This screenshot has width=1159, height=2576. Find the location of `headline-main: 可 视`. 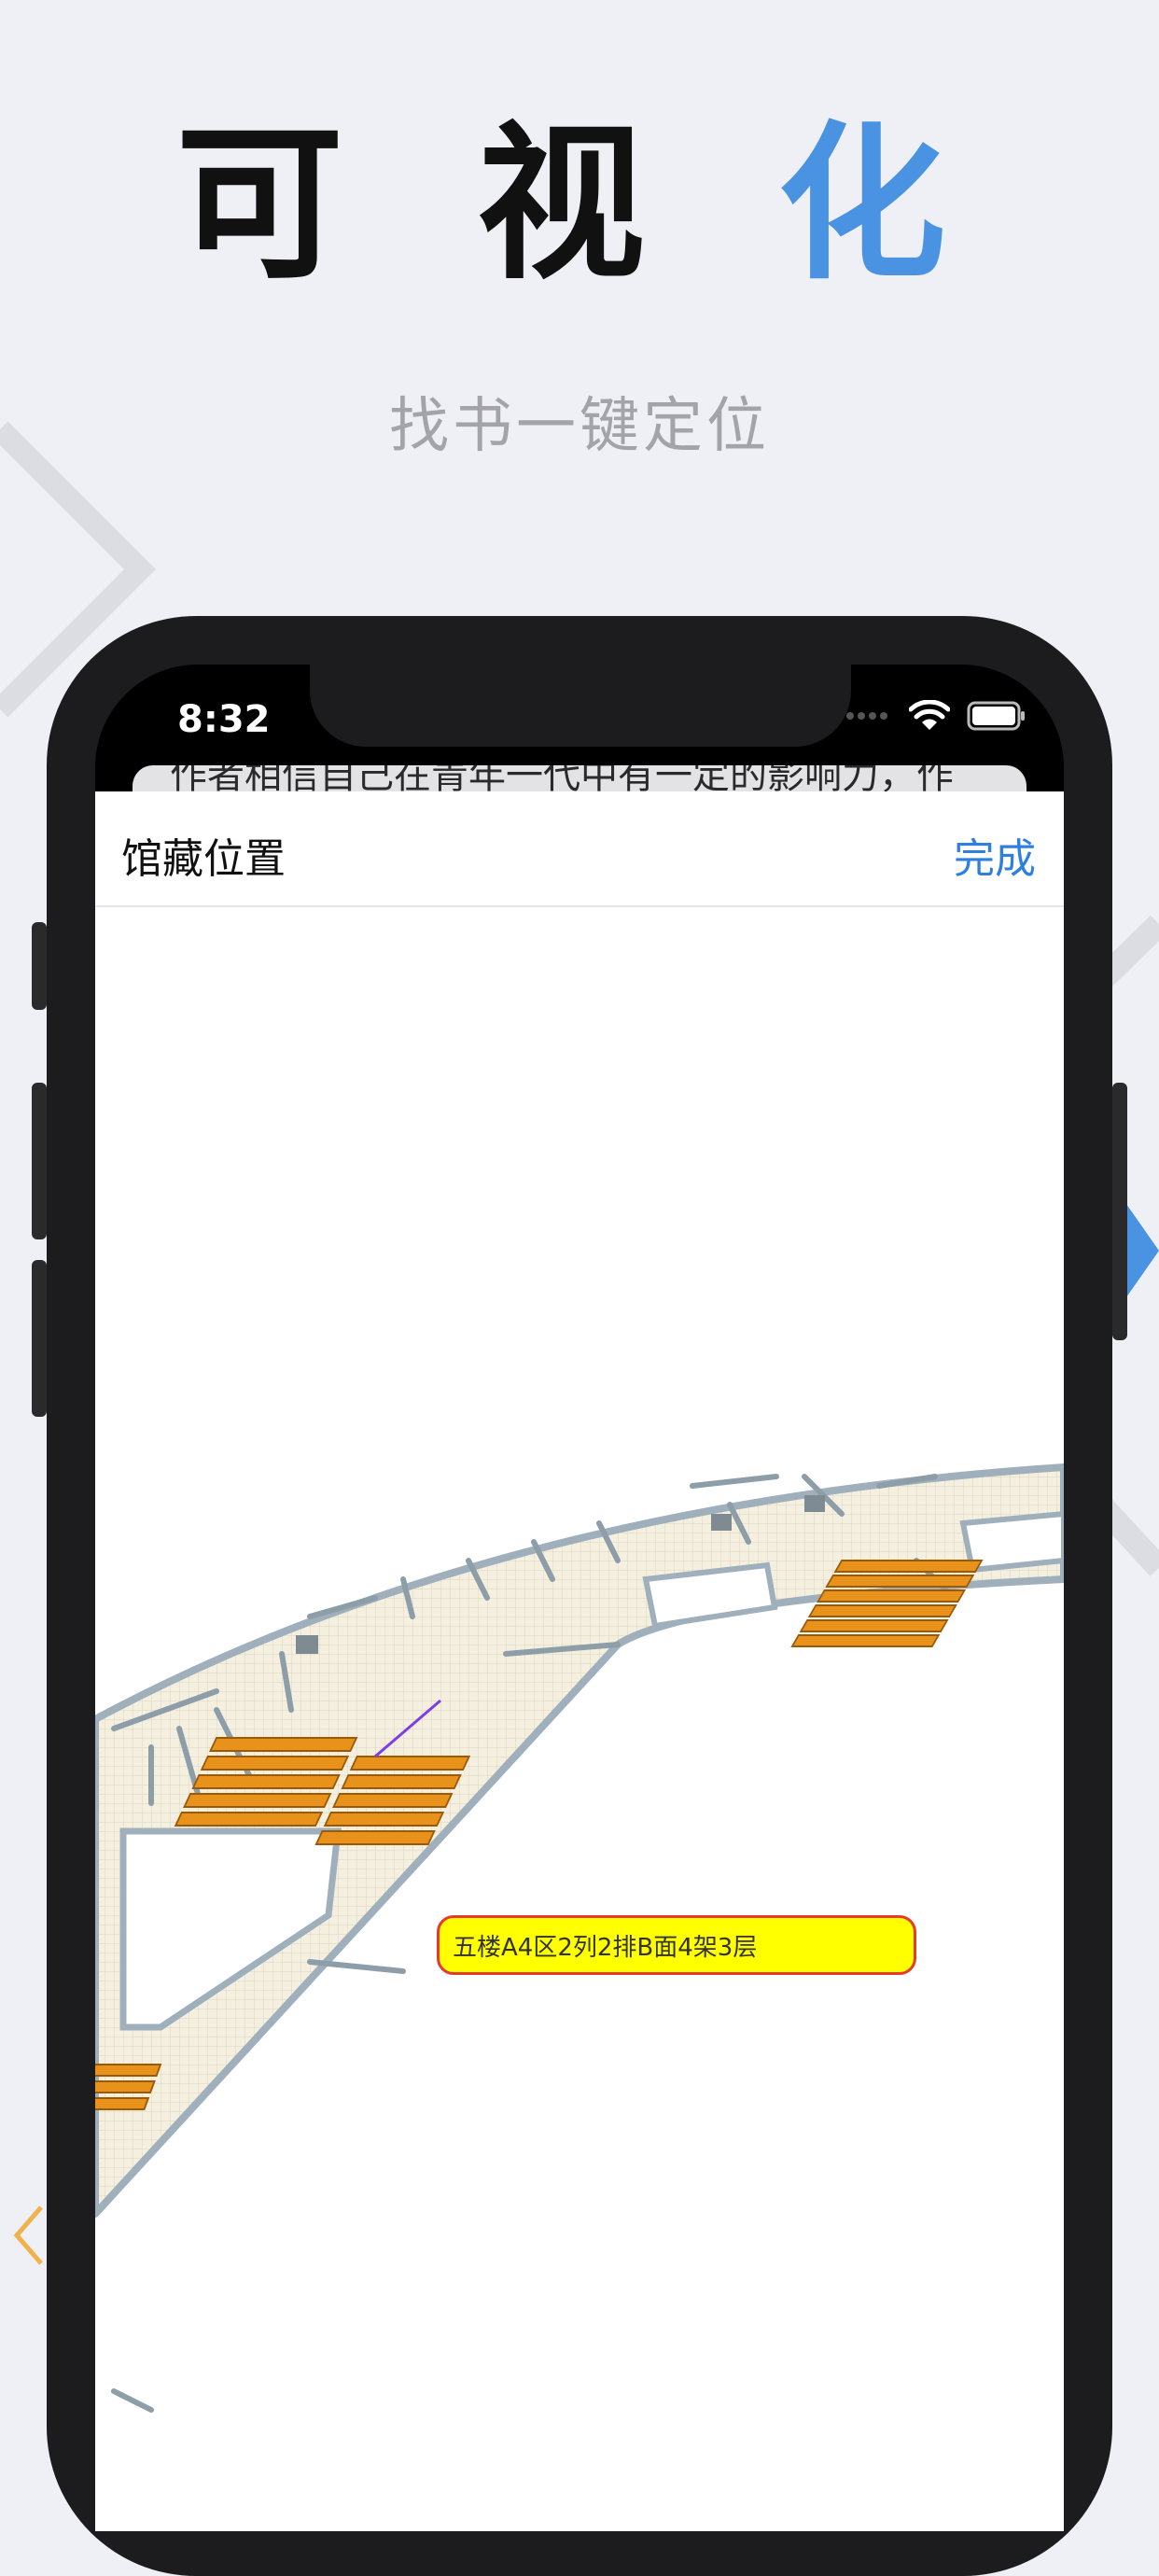

headline-main: 可 视 is located at coordinates (476, 204).